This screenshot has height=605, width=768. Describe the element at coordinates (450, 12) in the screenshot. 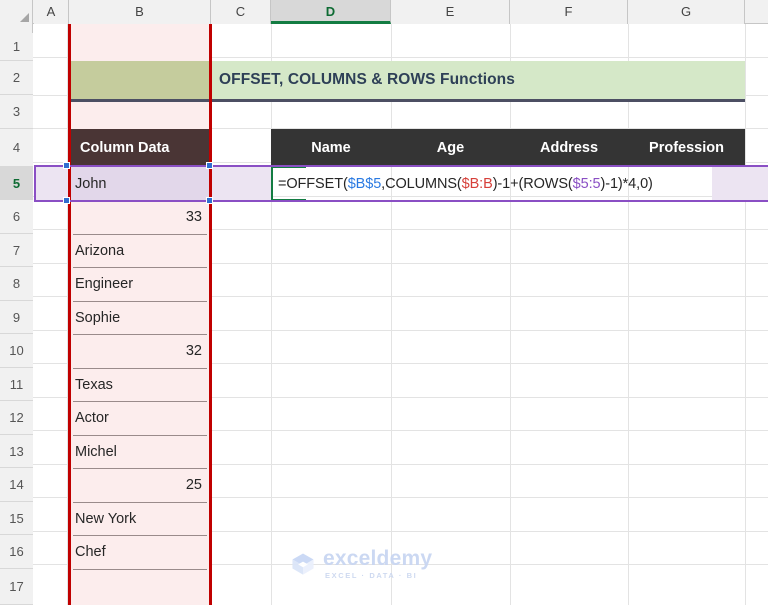

I see `column-header-e: E` at that location.